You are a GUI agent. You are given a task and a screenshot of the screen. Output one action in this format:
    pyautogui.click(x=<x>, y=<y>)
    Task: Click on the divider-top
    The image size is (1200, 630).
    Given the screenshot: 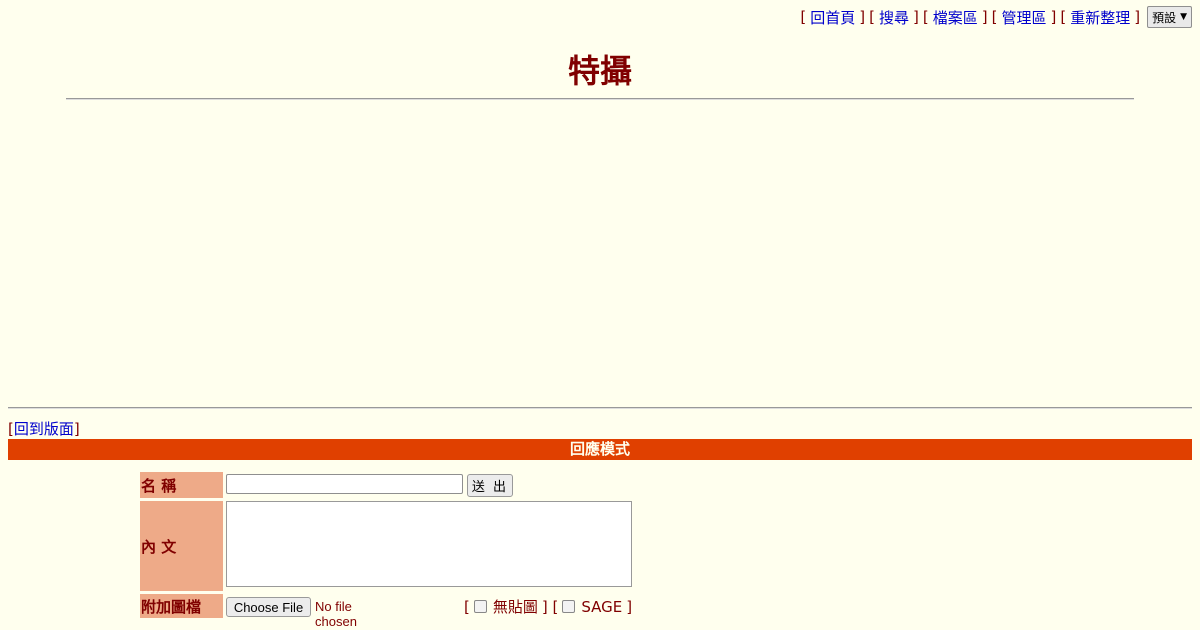 What is the action you would take?
    pyautogui.click(x=600, y=99)
    